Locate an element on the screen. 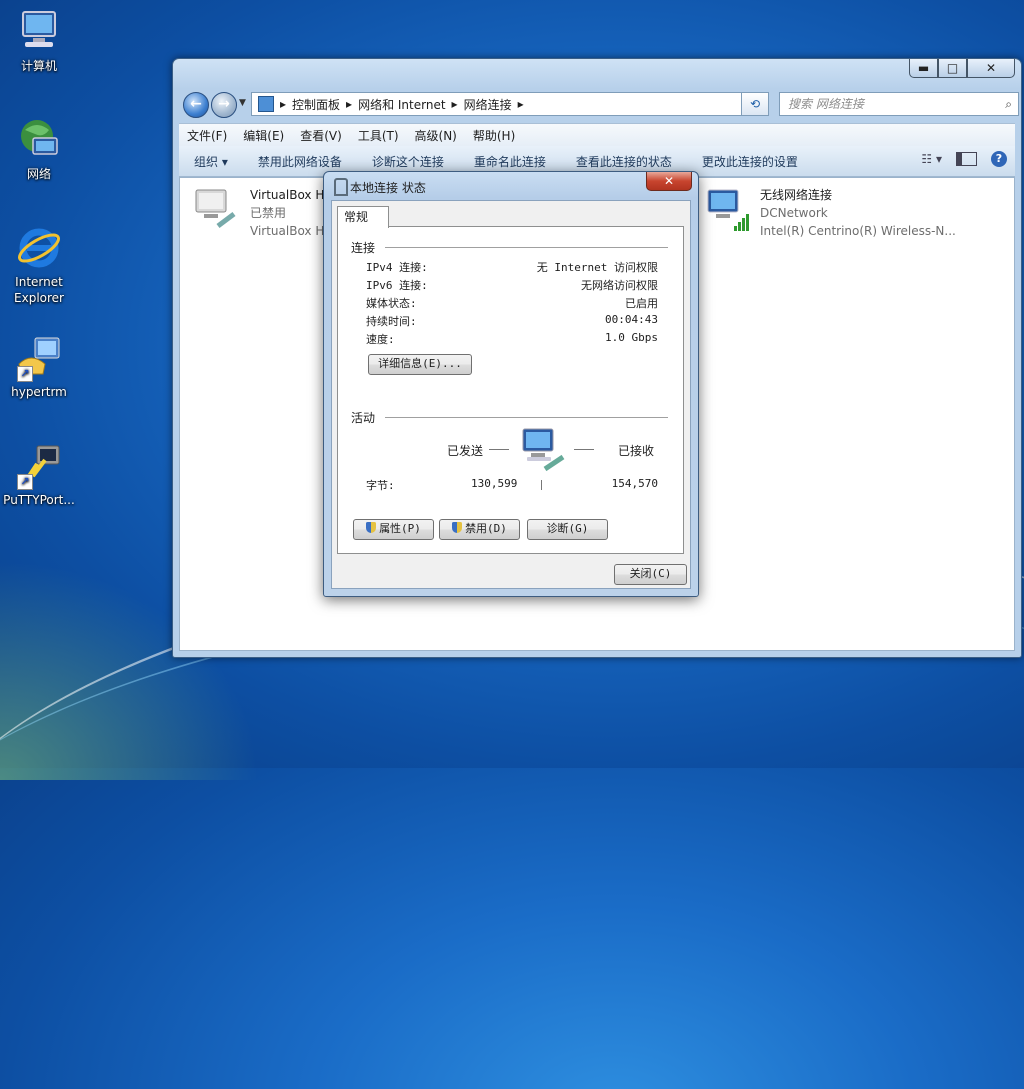 This screenshot has height=1089, width=1024. duration-row: 持续时间: 00:04:43 is located at coordinates (512, 321).